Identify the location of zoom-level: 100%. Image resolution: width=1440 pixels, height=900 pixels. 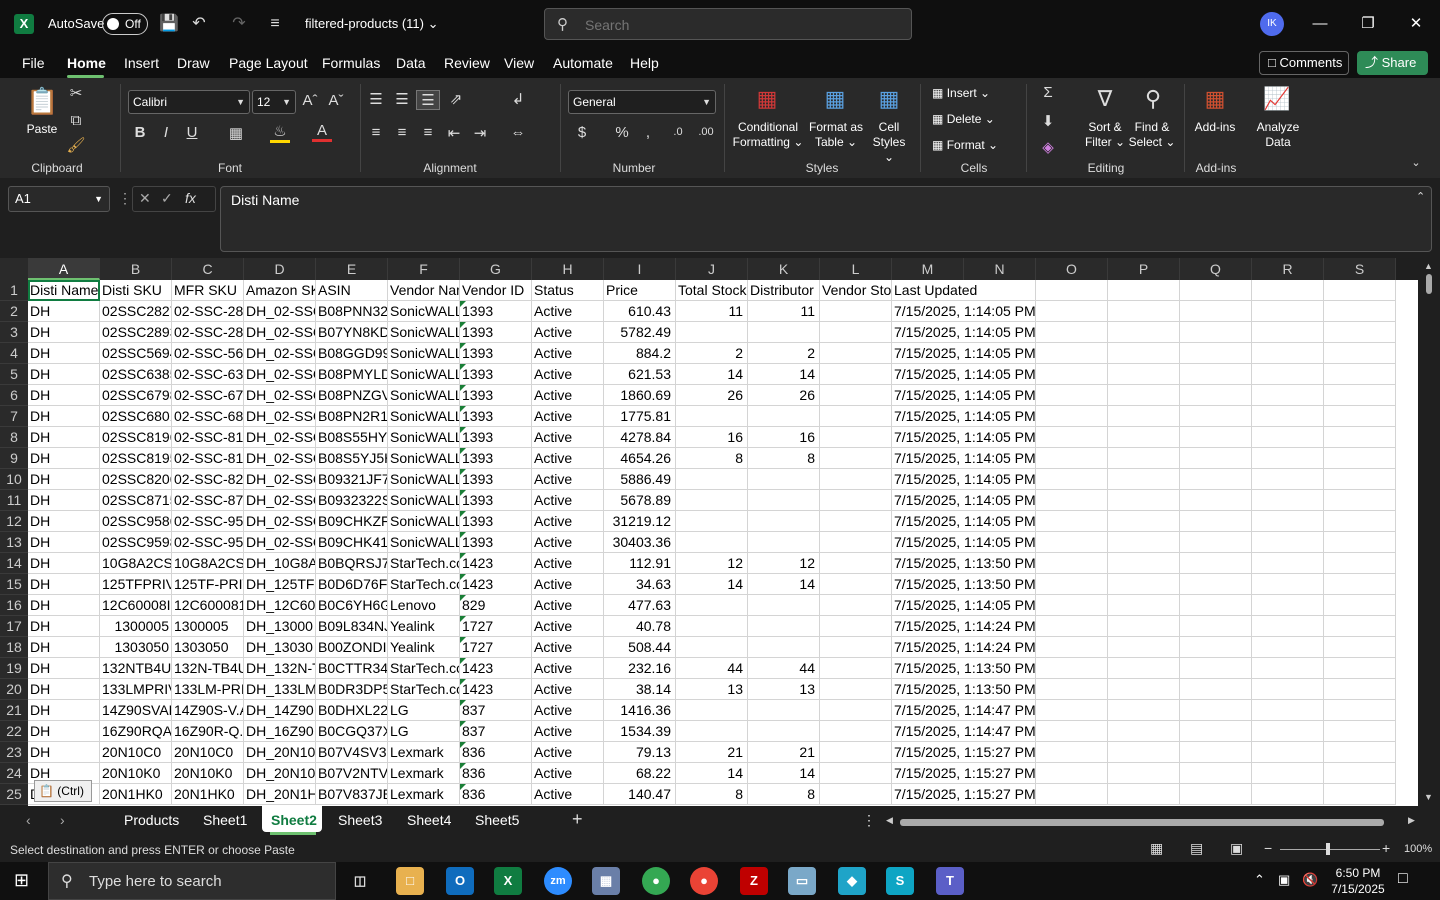
(1418, 849).